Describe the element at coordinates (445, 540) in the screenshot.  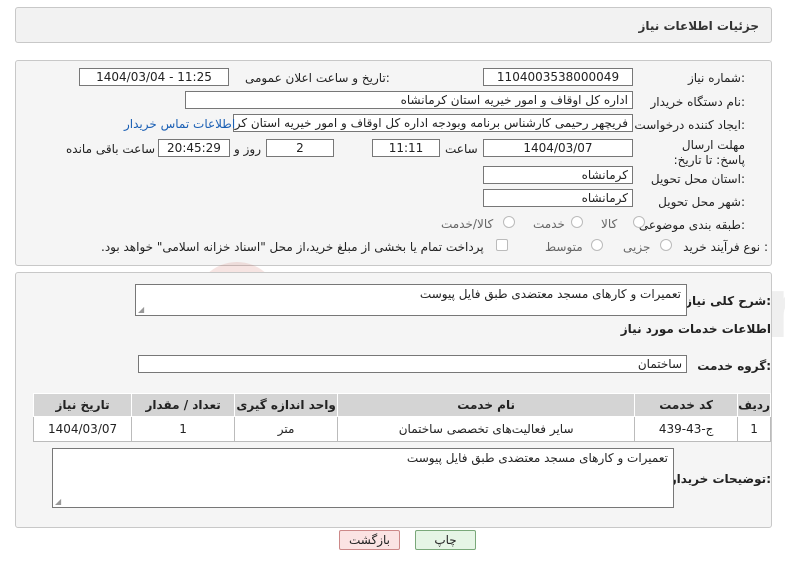
I see `print-button: چاپ` at that location.